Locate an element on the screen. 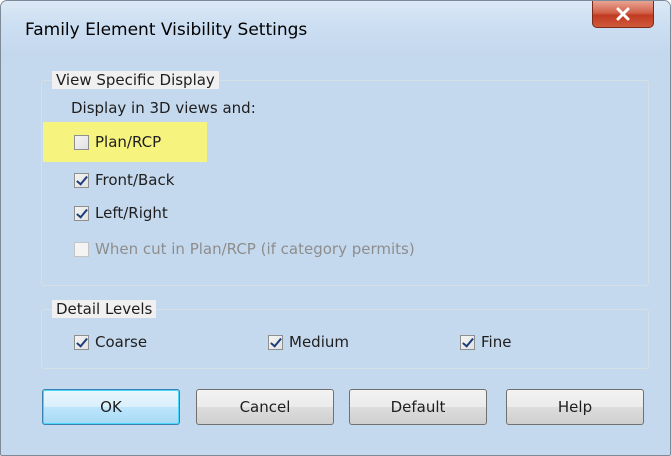  detail-levels-legend: Detail Levels is located at coordinates (104, 309).